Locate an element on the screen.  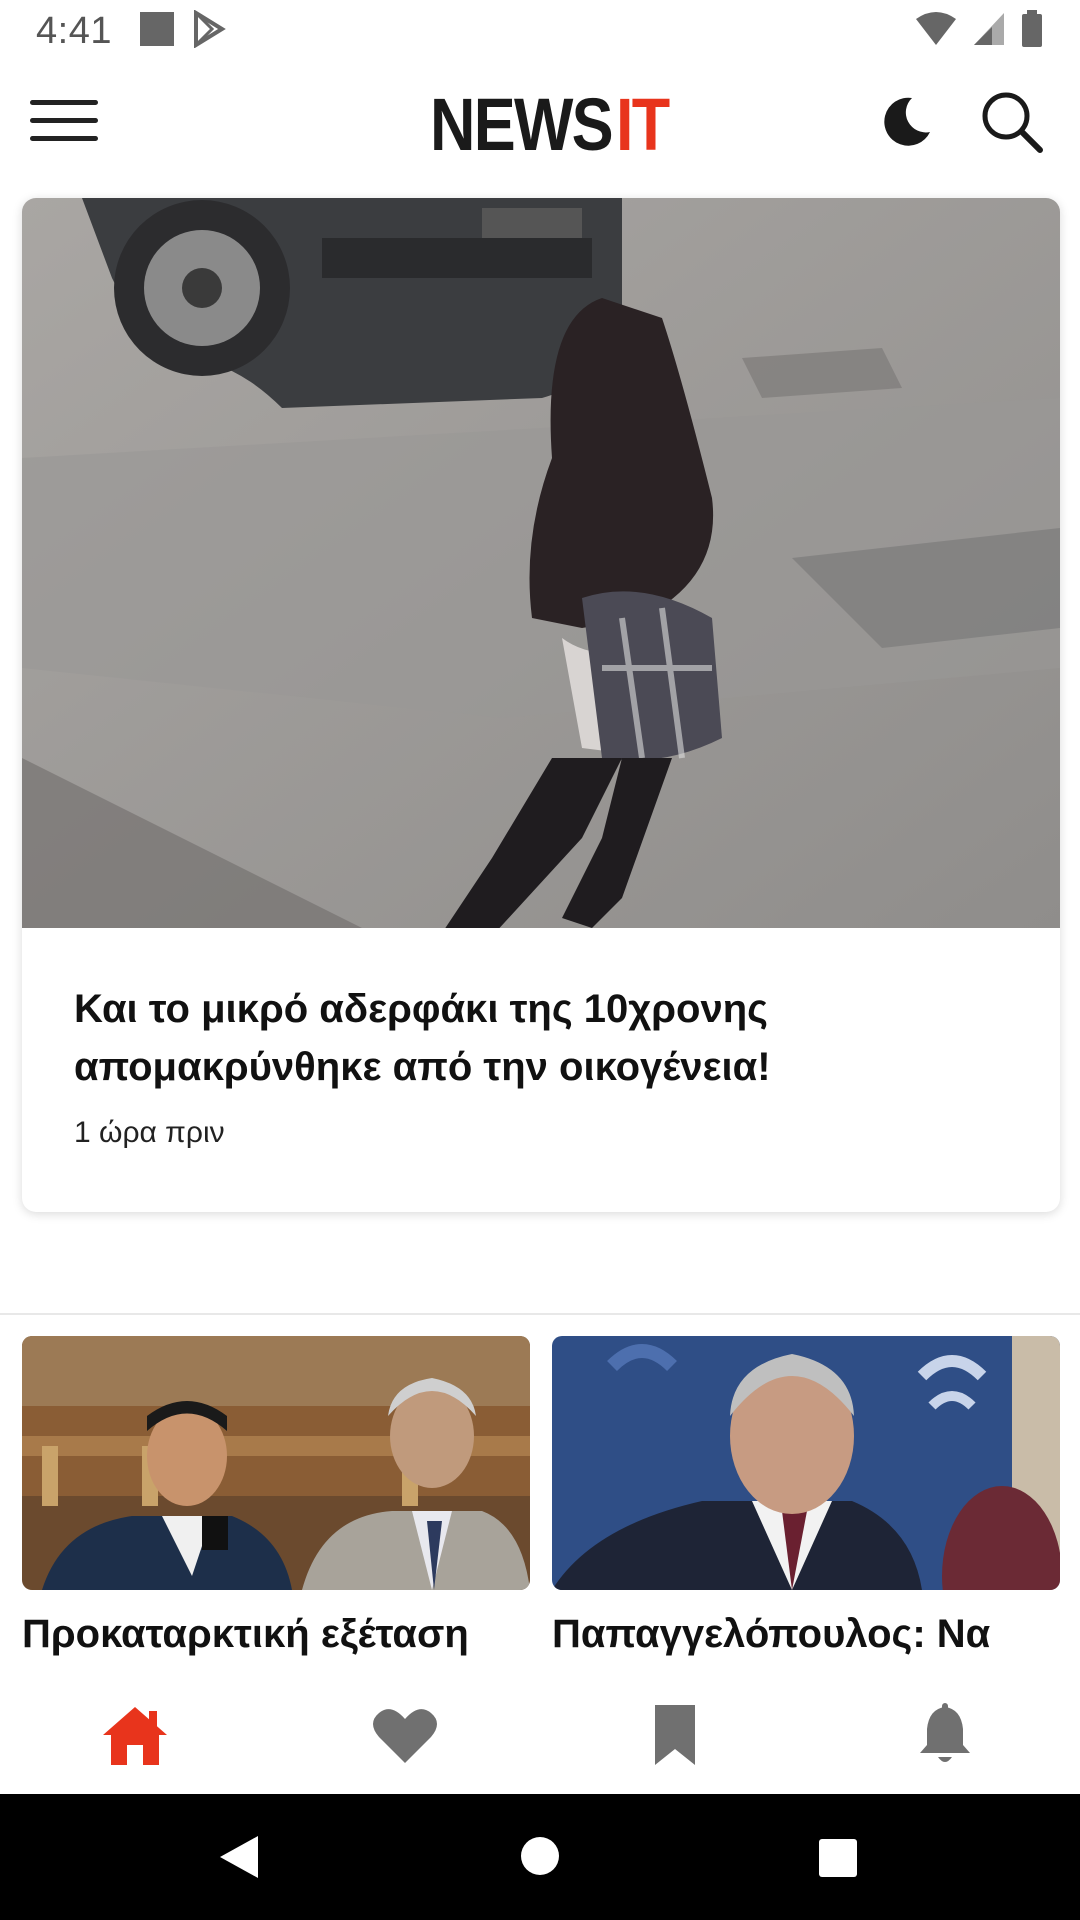
status-bar: 4:41 is located at coordinates (540, 31).